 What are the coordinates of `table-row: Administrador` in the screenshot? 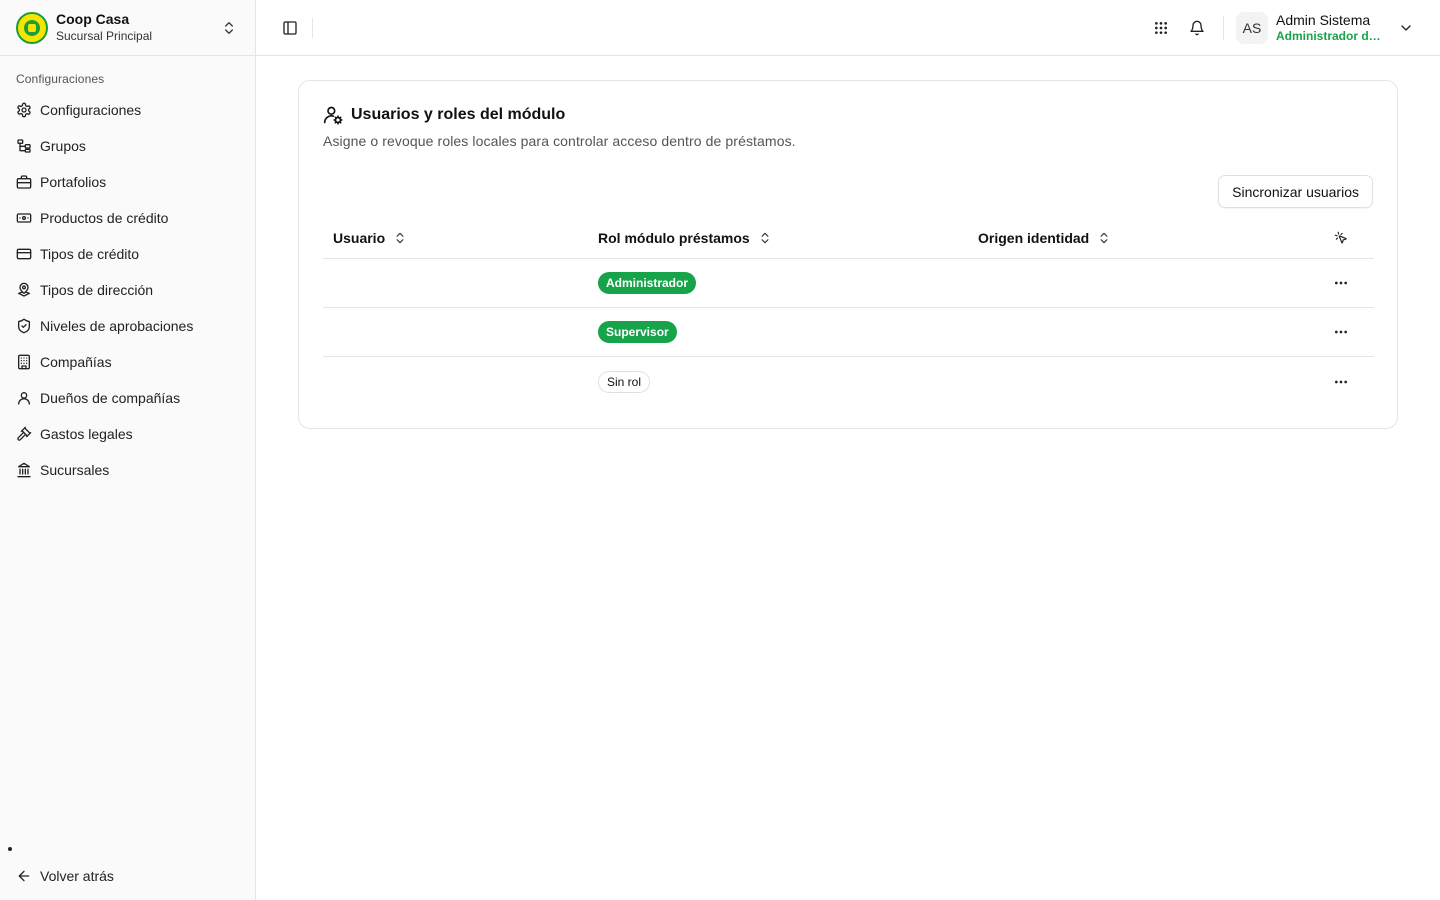 It's located at (848, 283).